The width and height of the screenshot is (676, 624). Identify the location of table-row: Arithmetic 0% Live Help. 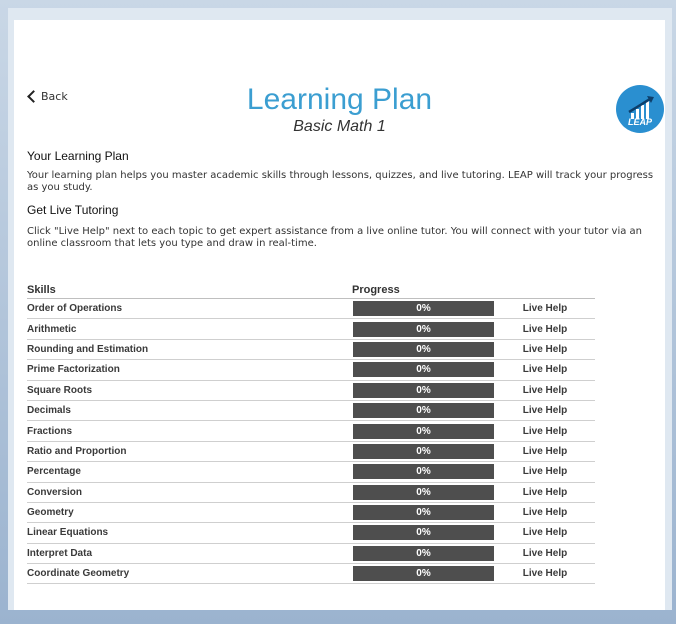
(311, 329).